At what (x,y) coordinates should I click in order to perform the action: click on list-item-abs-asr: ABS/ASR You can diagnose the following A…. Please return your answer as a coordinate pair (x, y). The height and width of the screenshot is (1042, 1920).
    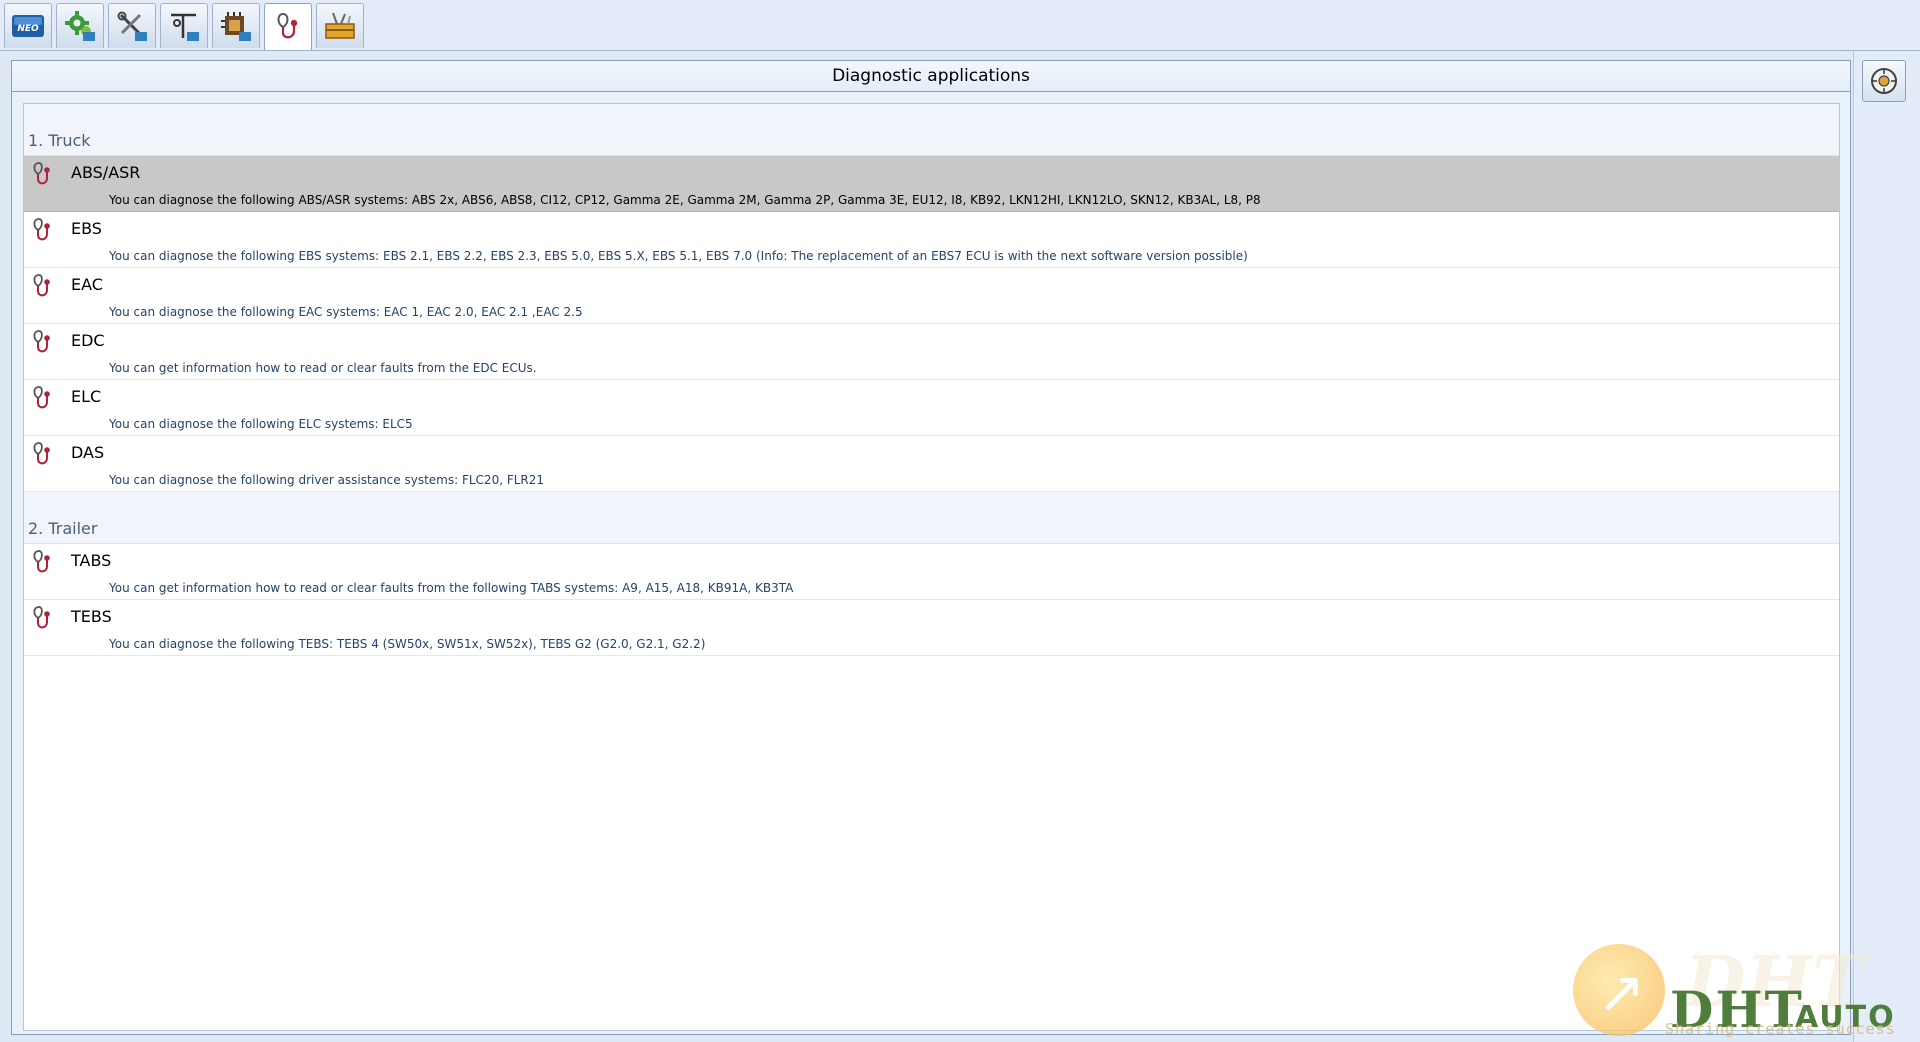
    Looking at the image, I should click on (931, 184).